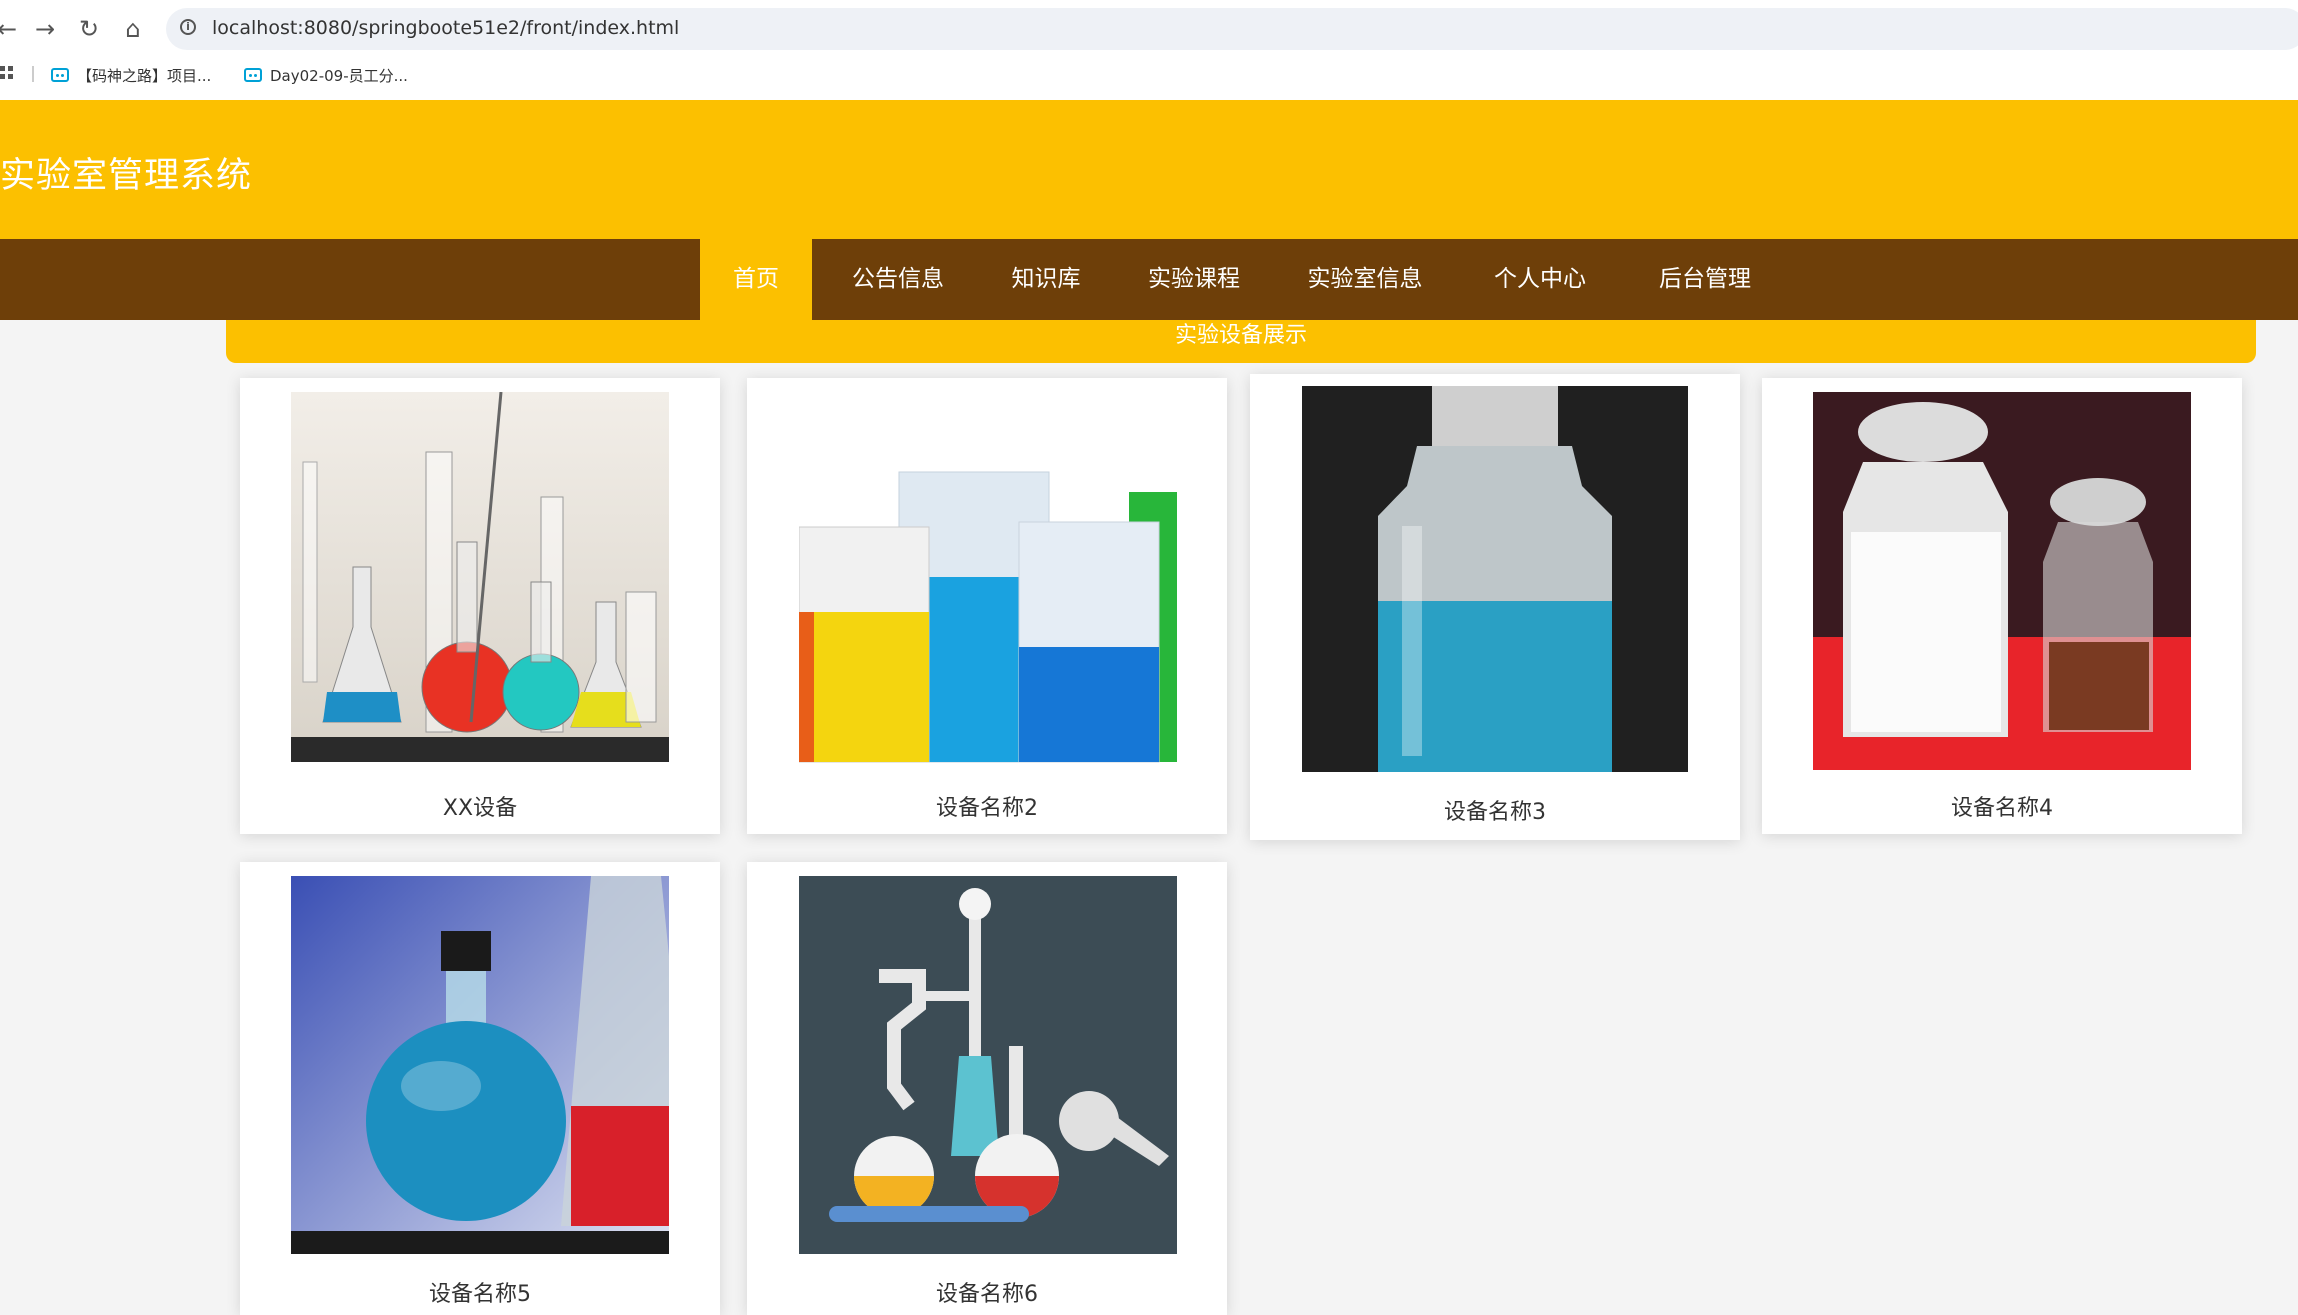 The image size is (2298, 1315). I want to click on equipment-card: 设备名称4, so click(2002, 606).